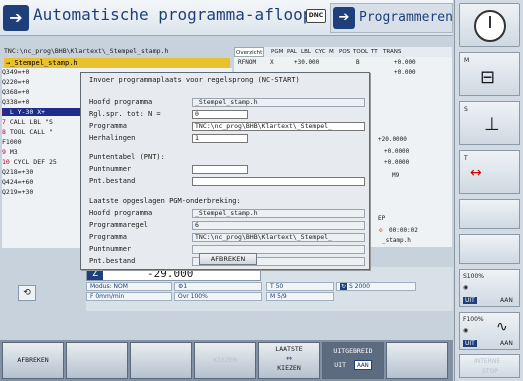 The height and width of the screenshot is (381, 523). I want to click on run-mode-icon: ➔, so click(16, 18).